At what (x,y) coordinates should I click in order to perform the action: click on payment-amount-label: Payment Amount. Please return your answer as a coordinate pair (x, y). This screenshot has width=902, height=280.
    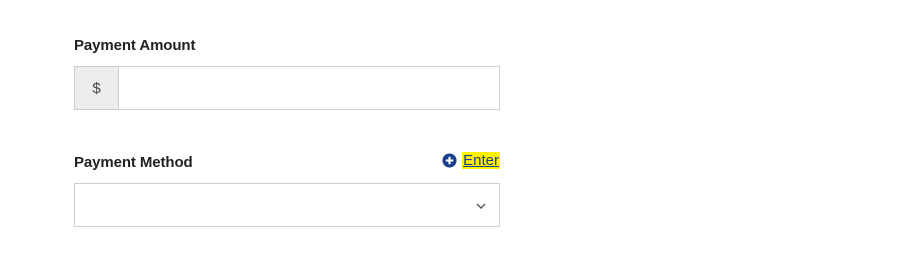
    Looking at the image, I should click on (135, 45).